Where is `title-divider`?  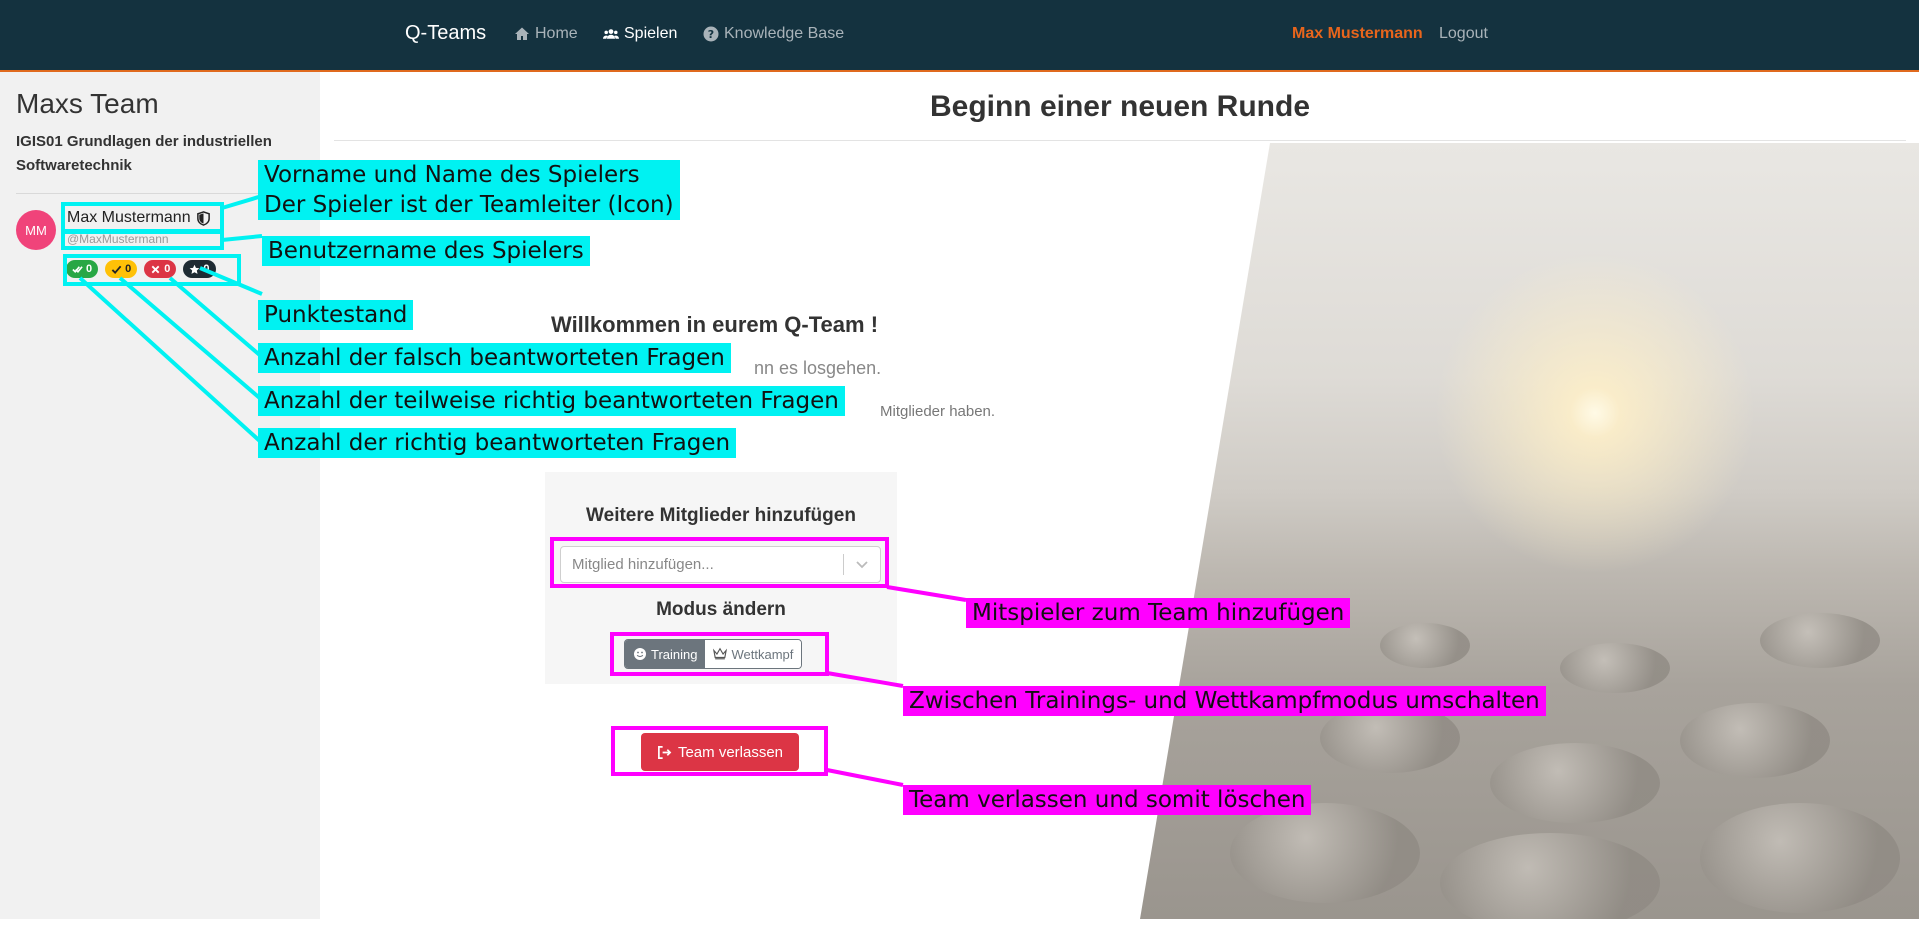
title-divider is located at coordinates (1120, 140).